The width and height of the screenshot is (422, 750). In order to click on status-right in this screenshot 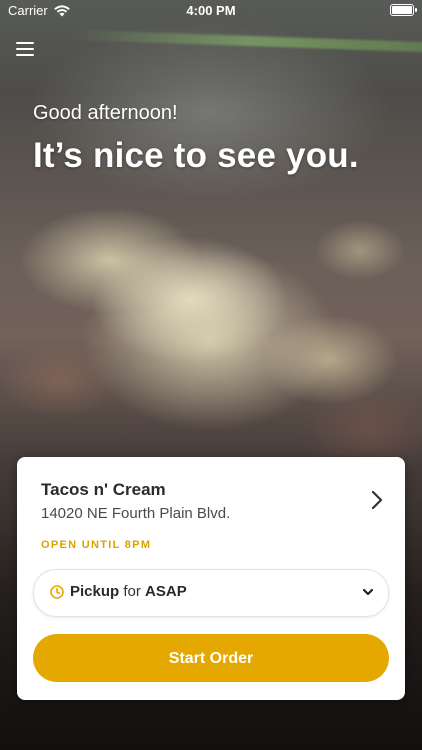, I will do `click(403, 10)`.